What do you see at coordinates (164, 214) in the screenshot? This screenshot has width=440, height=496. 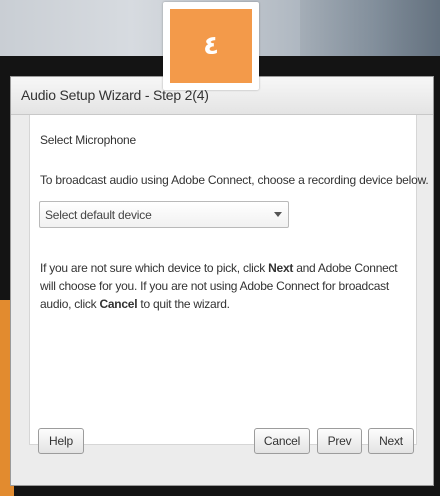 I see `microphone-device-select: Select default device` at bounding box center [164, 214].